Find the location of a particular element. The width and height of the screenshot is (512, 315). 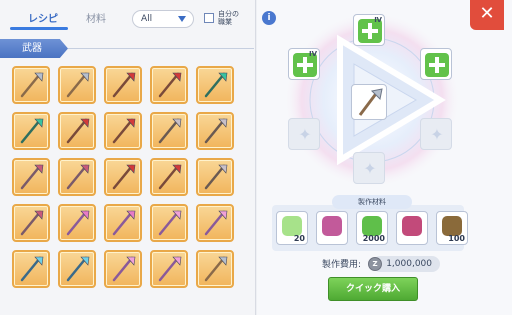

axe-icon is located at coordinates (370, 102).